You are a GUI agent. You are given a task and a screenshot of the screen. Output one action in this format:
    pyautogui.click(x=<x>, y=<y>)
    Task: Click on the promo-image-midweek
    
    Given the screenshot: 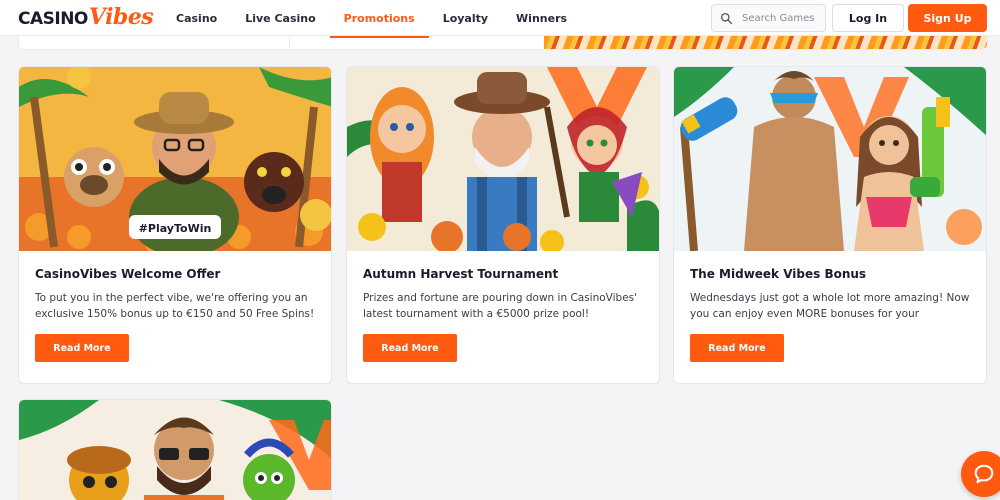 What is the action you would take?
    pyautogui.click(x=830, y=159)
    